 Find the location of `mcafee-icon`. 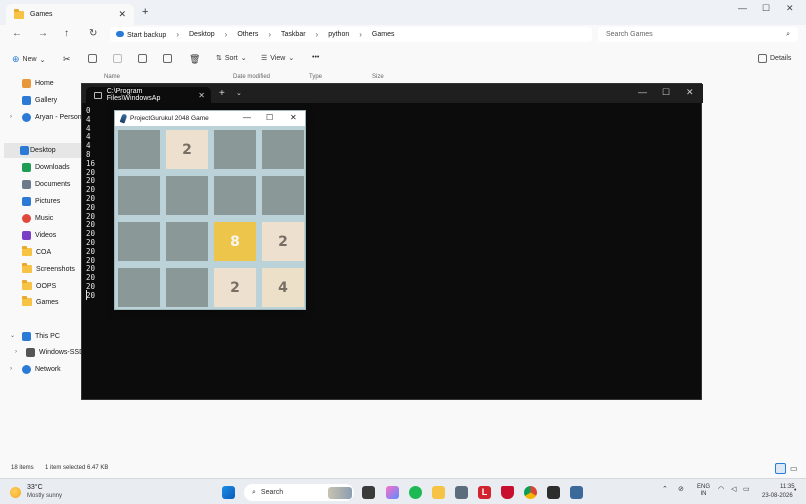

mcafee-icon is located at coordinates (507, 492).